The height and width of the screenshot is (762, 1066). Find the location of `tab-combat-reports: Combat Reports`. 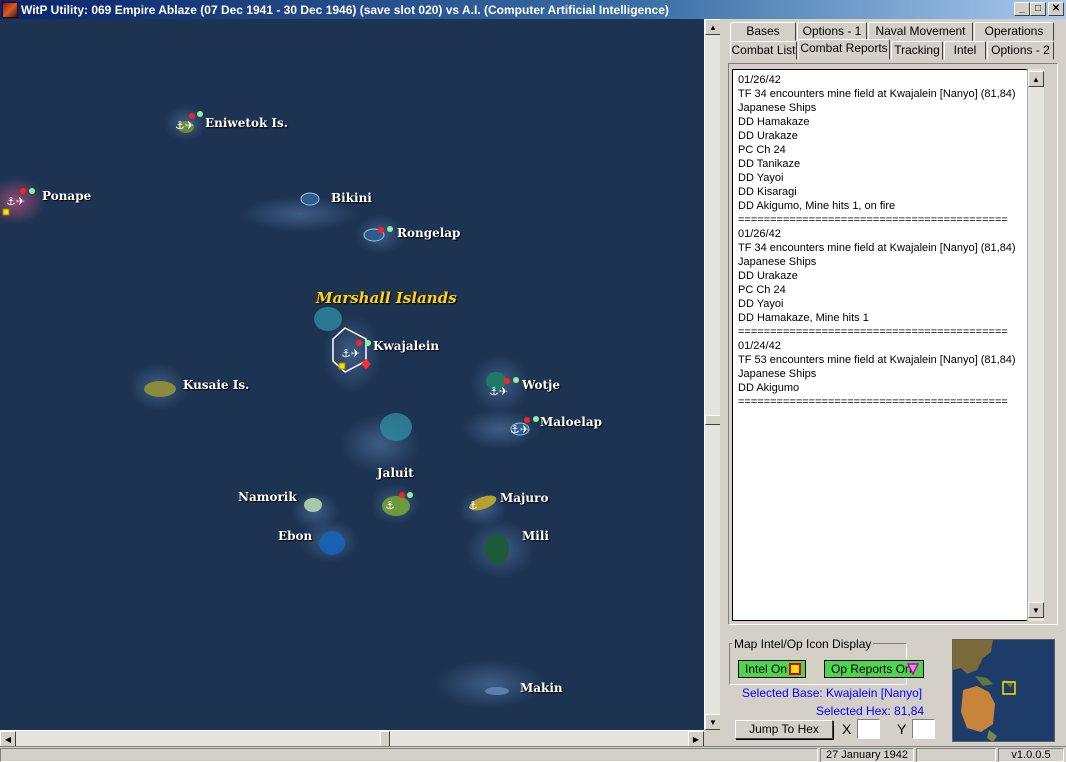

tab-combat-reports: Combat Reports is located at coordinates (844, 49).